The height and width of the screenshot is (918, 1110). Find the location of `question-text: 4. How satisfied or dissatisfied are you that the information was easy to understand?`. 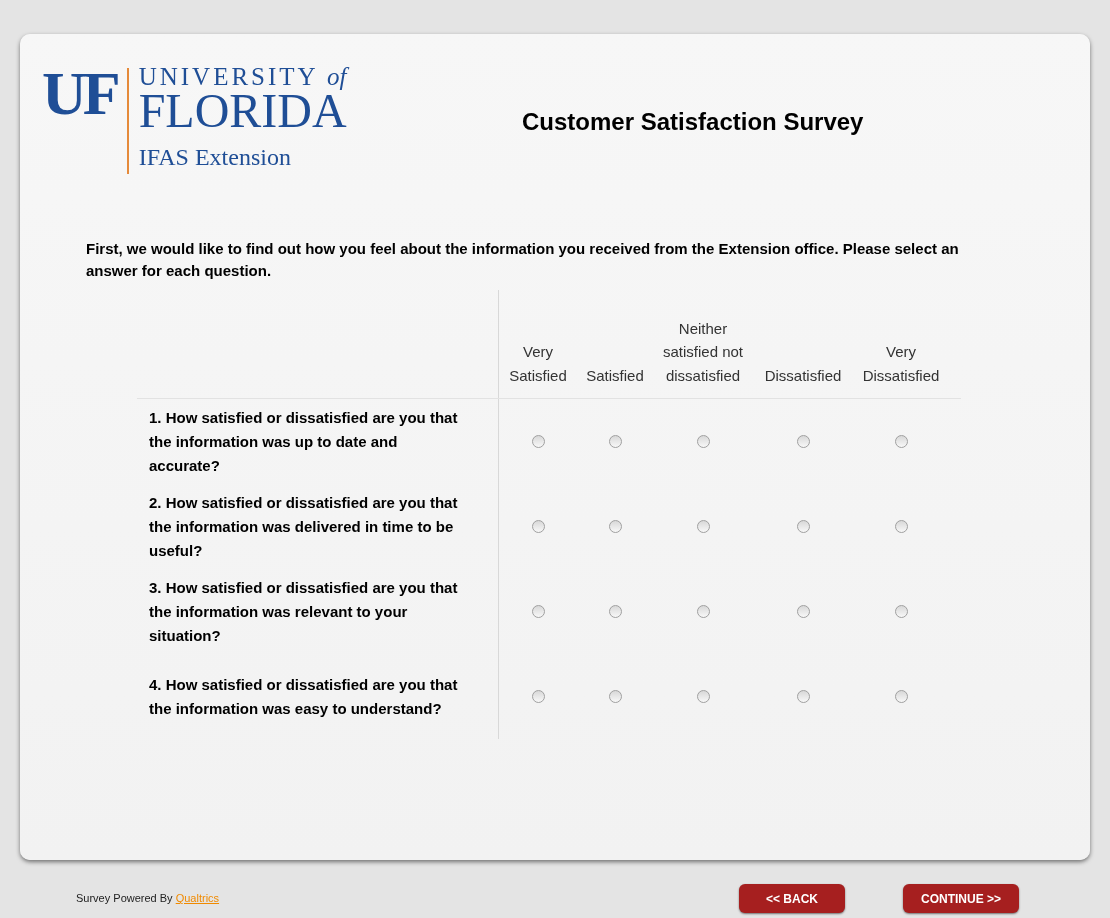

question-text: 4. How satisfied or dissatisfied are you that the information was easy to understand? is located at coordinates (303, 696).